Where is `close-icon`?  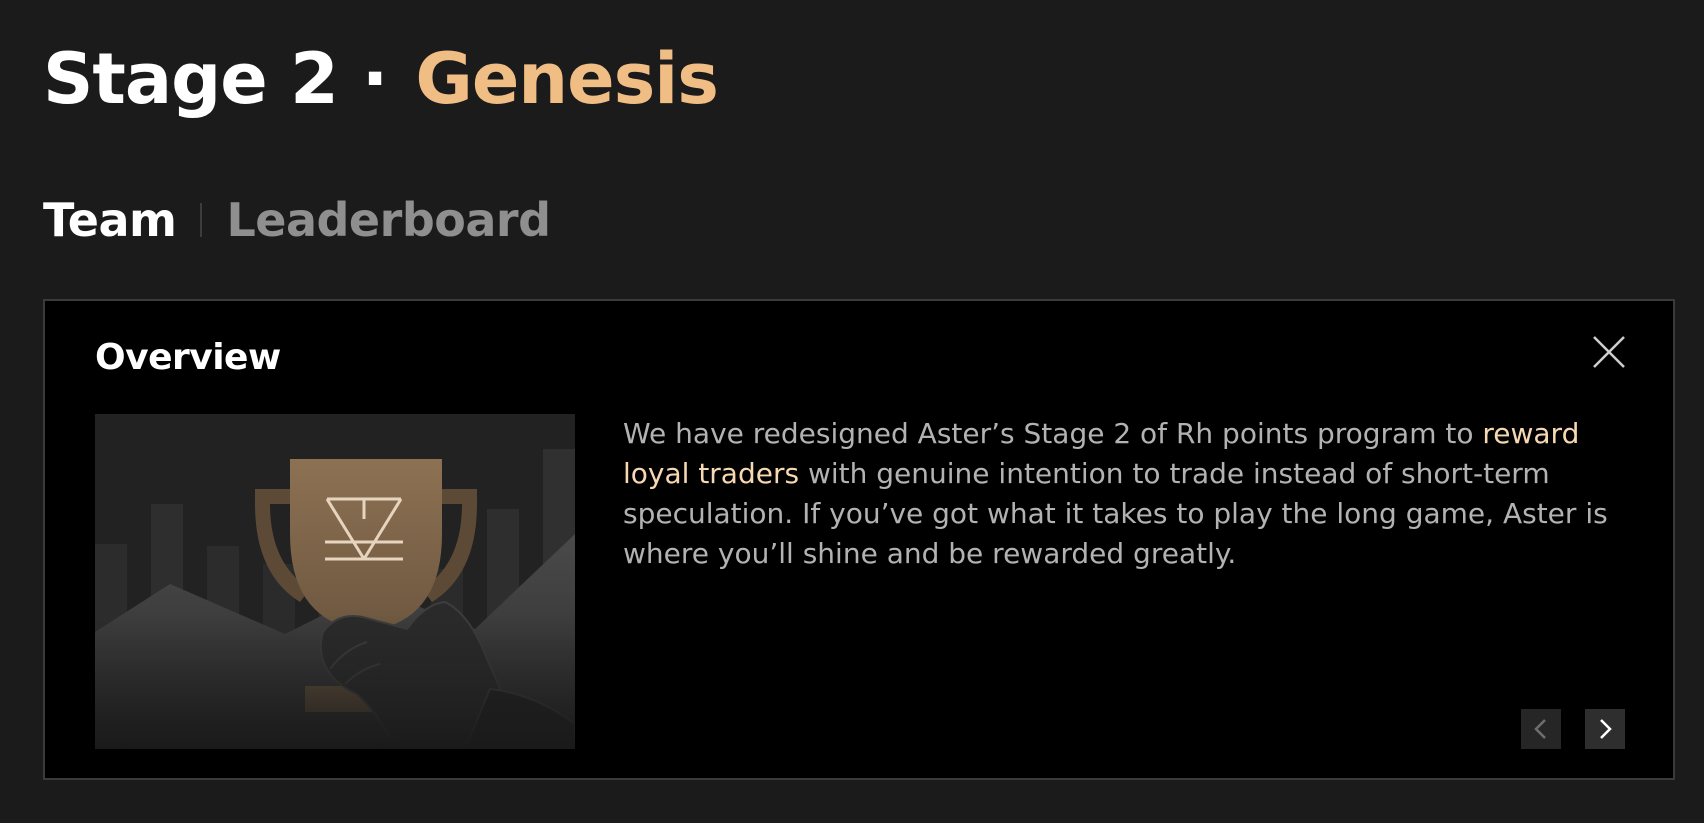
close-icon is located at coordinates (1609, 352).